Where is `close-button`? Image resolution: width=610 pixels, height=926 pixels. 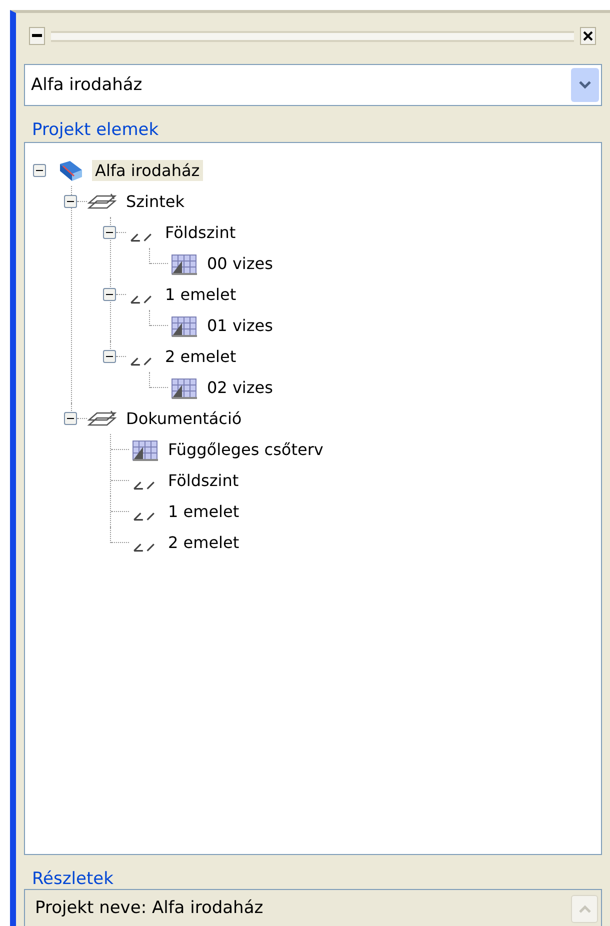
close-button is located at coordinates (588, 36).